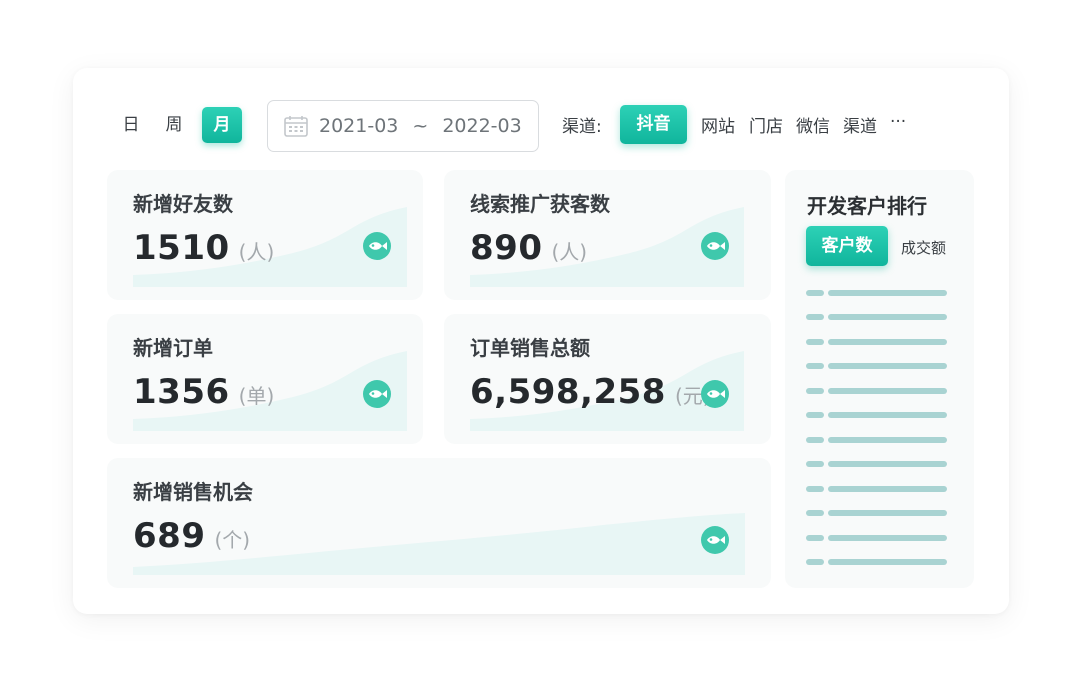 This screenshot has width=1082, height=694. What do you see at coordinates (232, 540) in the screenshot?
I see `stat-unit: (个)` at bounding box center [232, 540].